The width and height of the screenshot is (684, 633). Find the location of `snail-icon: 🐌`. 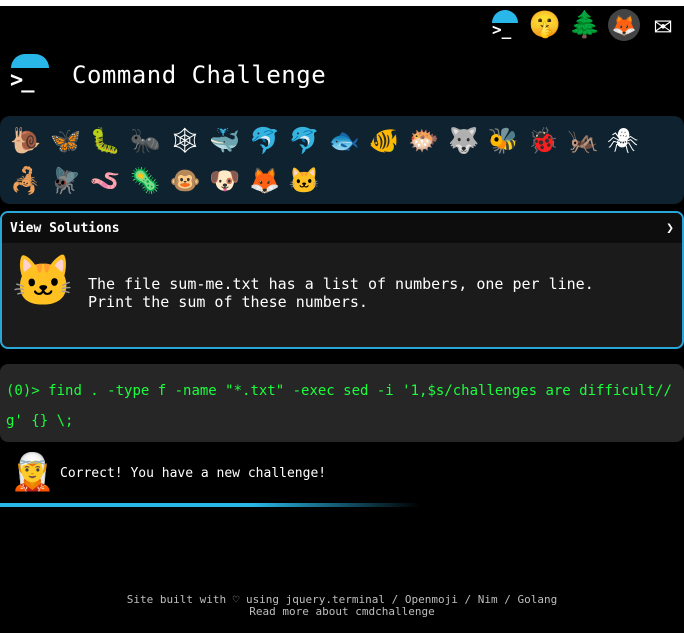

snail-icon: 🐌 is located at coordinates (26, 140).